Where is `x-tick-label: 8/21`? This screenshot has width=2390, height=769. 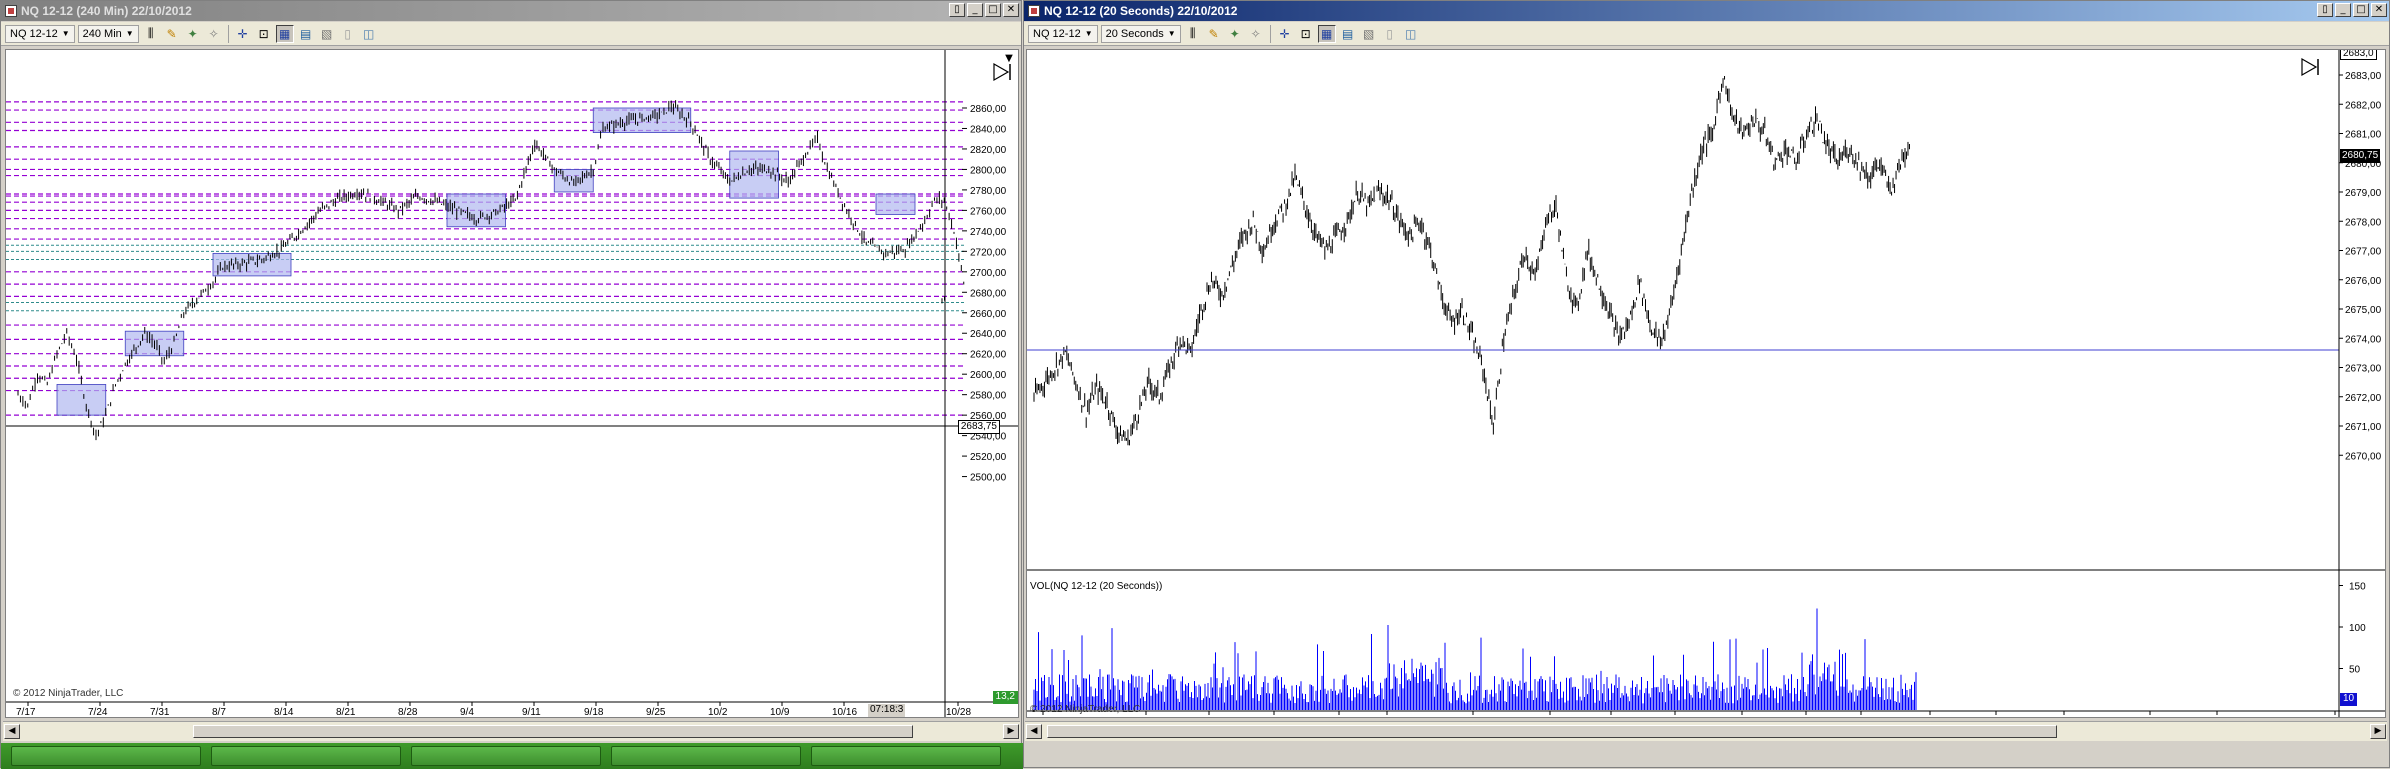
x-tick-label: 8/21 is located at coordinates (346, 712).